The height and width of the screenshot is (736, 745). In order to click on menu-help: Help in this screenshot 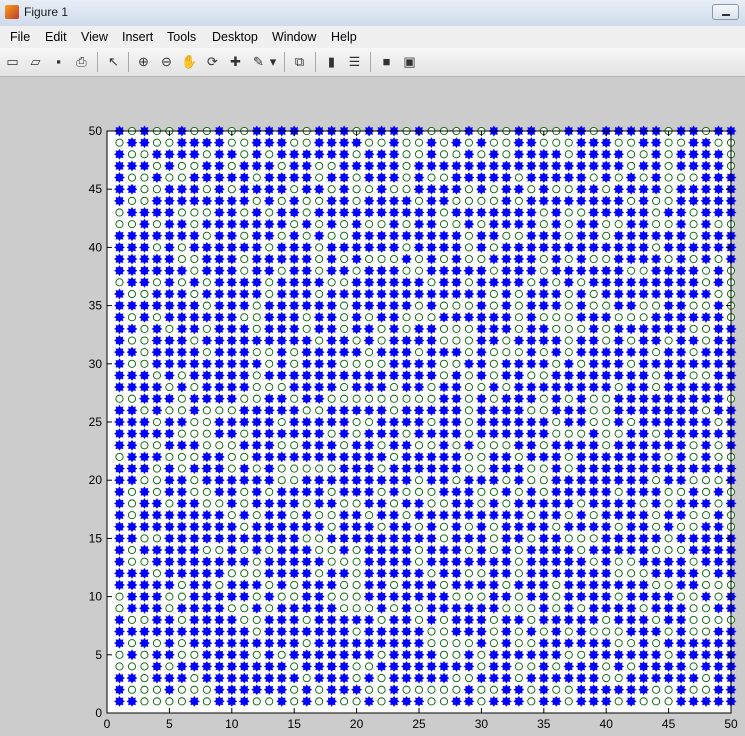, I will do `click(344, 37)`.